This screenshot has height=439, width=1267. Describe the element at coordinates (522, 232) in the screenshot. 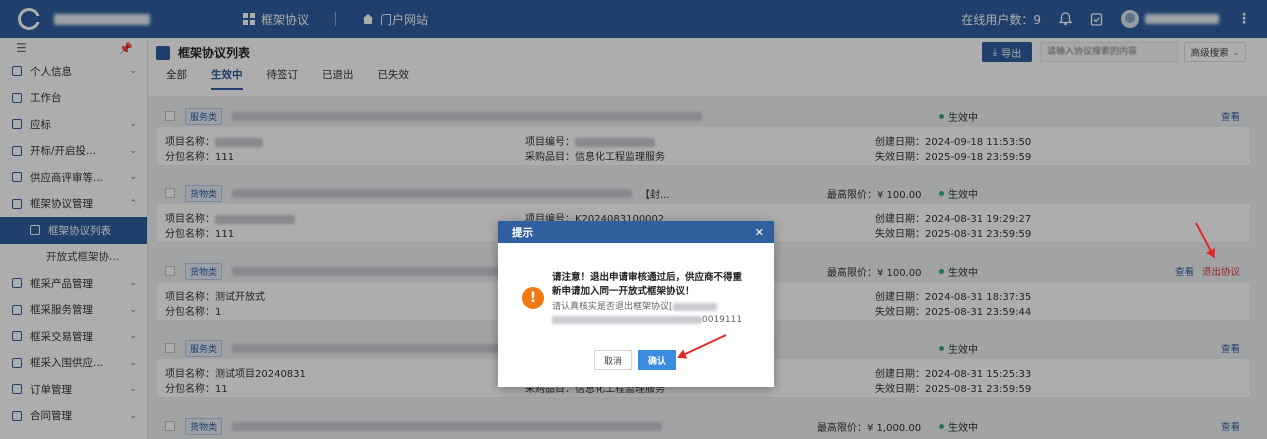

I see `dialog-title: 提示` at that location.